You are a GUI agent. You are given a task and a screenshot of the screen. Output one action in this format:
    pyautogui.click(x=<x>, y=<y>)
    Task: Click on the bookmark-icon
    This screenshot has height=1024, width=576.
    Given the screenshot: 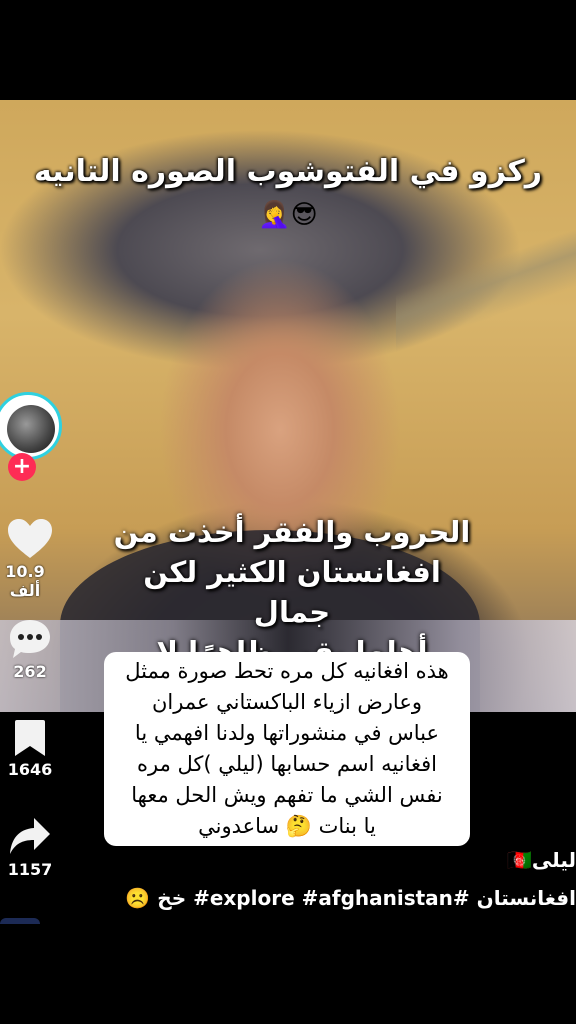 What is the action you would take?
    pyautogui.click(x=30, y=738)
    